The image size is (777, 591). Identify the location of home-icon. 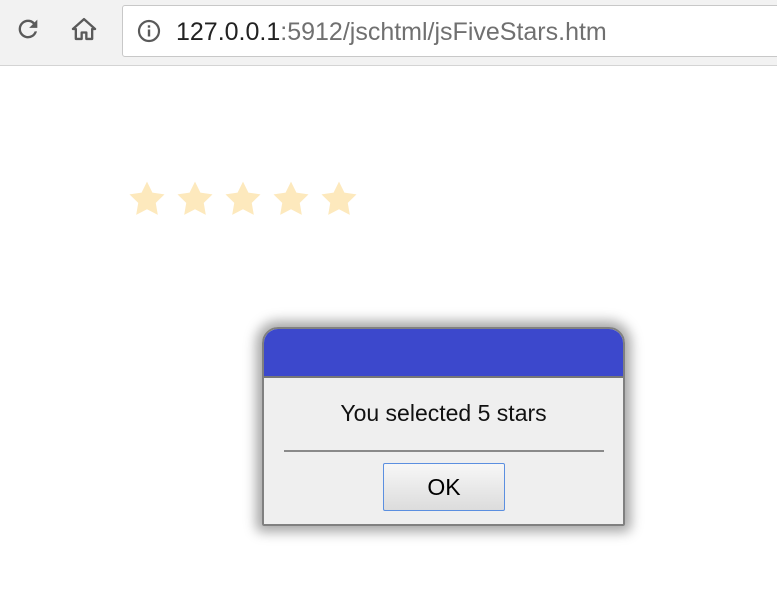
(84, 29).